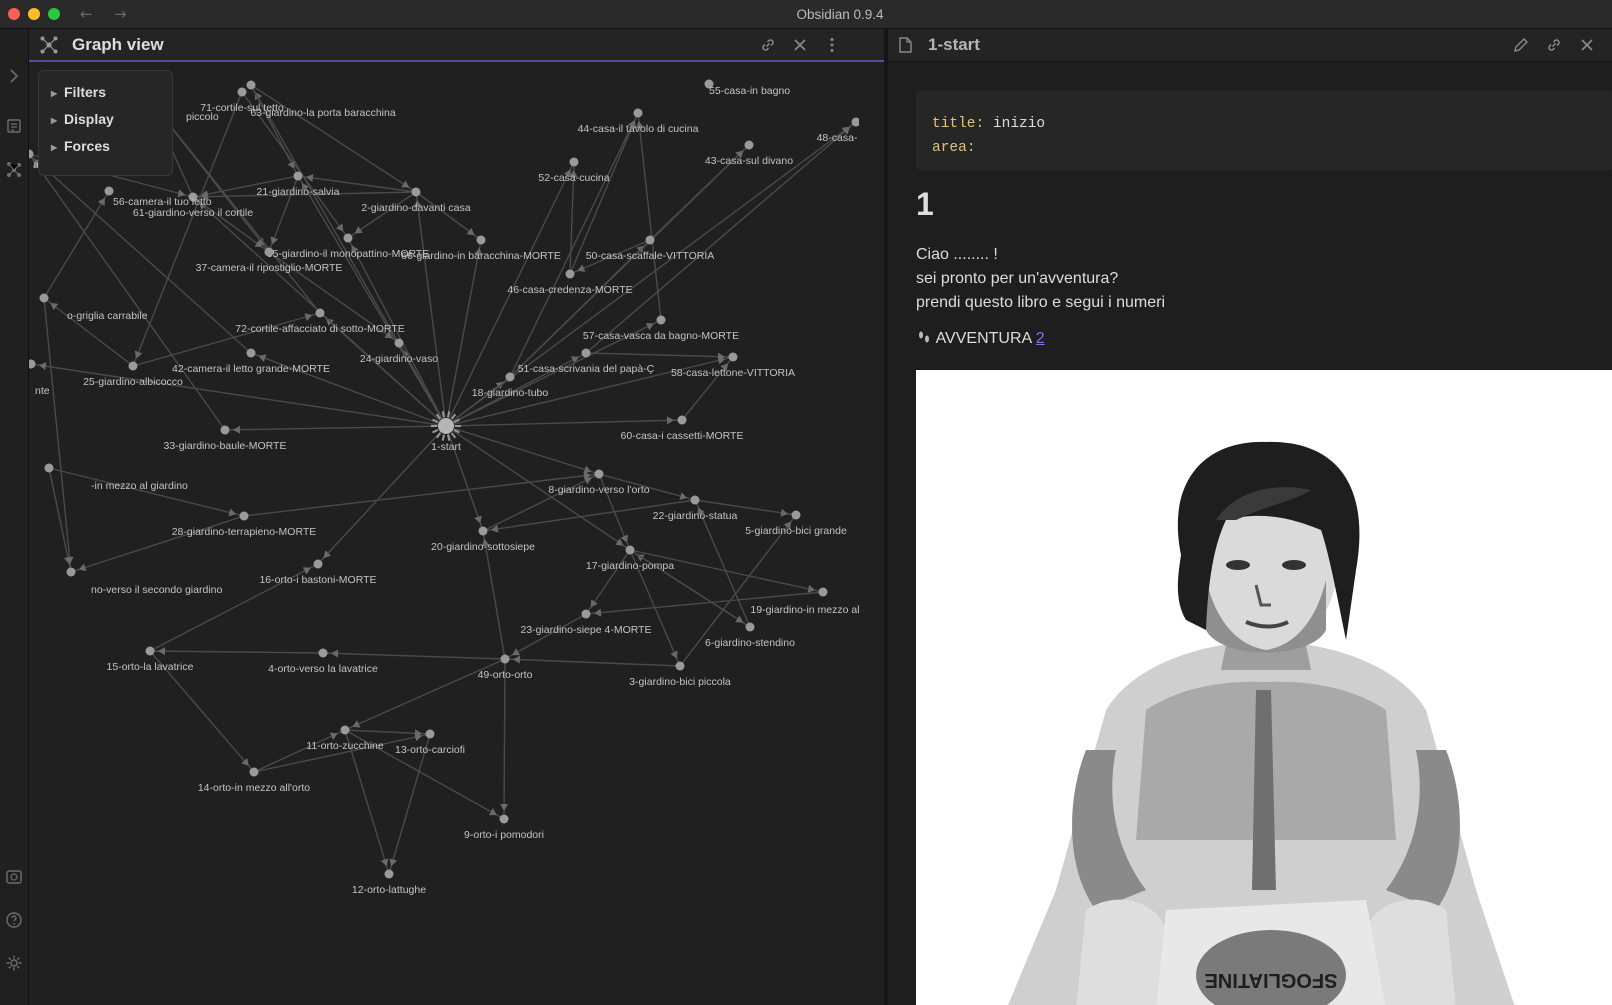  What do you see at coordinates (415, 208) in the screenshot?
I see `graph-node-label: 2-giardino-davanti casa` at bounding box center [415, 208].